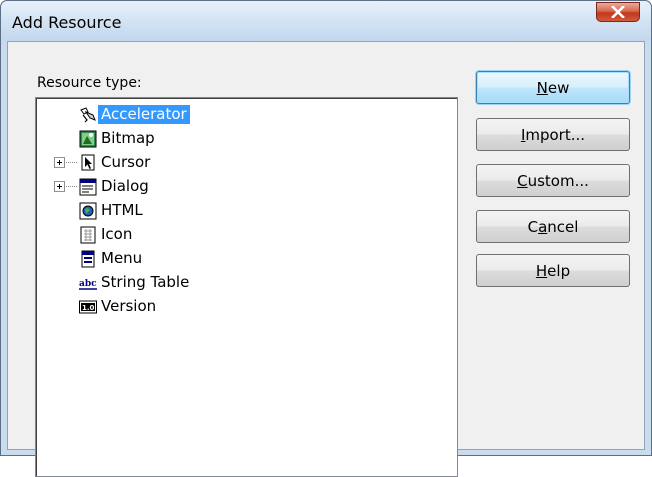 This screenshot has width=652, height=477. I want to click on tree-item-label: Accelerator, so click(144, 114).